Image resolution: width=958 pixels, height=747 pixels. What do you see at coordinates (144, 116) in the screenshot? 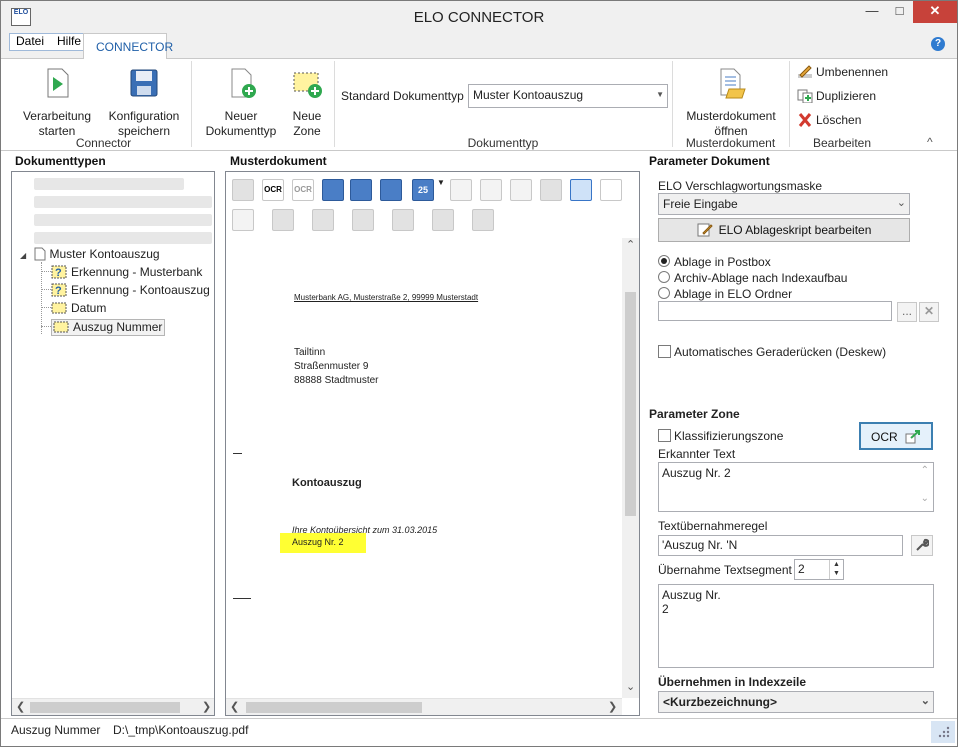
I see `konfig-label-1: Konfiguration` at bounding box center [144, 116].